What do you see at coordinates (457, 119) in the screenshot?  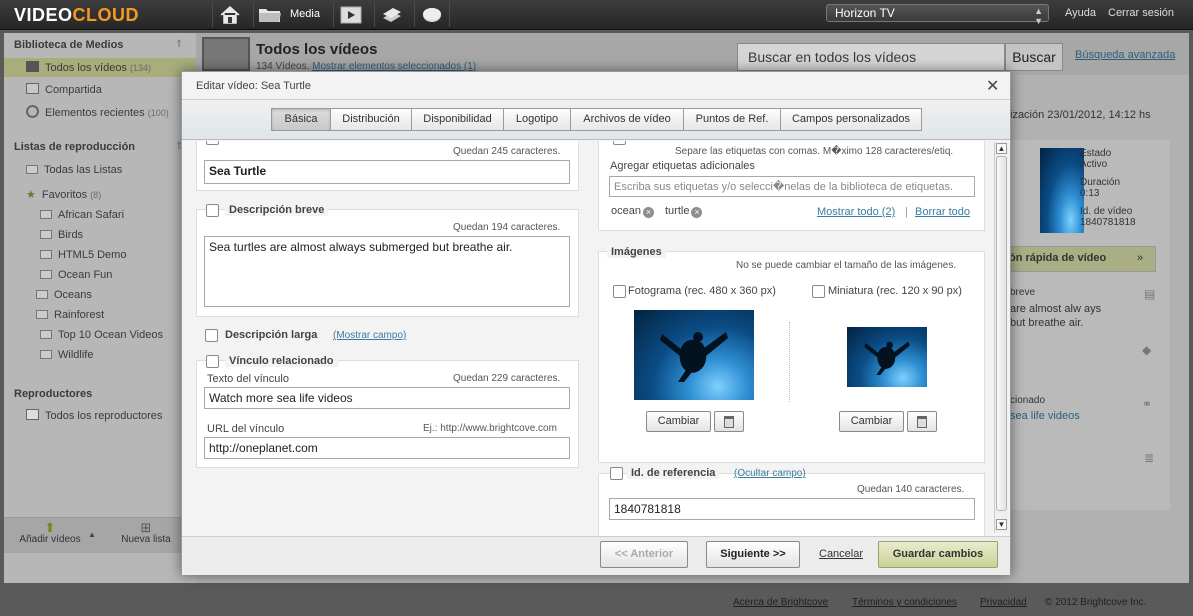 I see `tab-availability: Disponibilidad` at bounding box center [457, 119].